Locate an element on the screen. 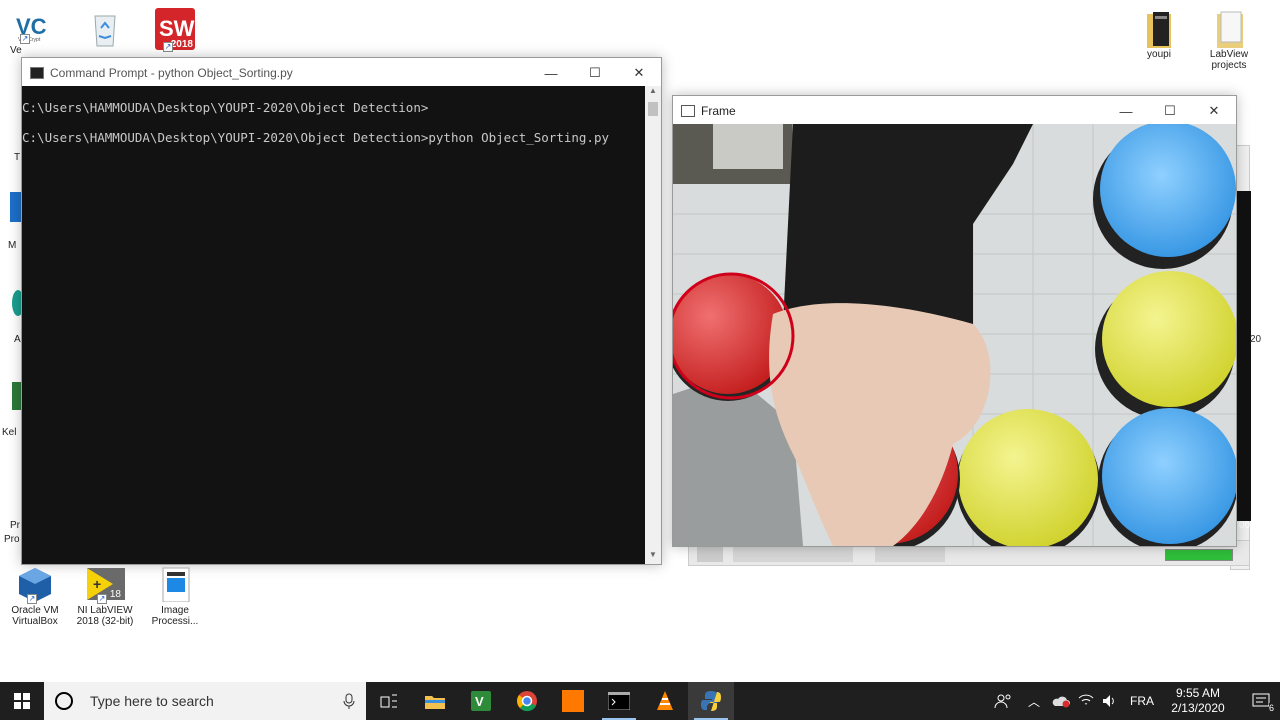  labview-badge: 18 is located at coordinates (115, 594).